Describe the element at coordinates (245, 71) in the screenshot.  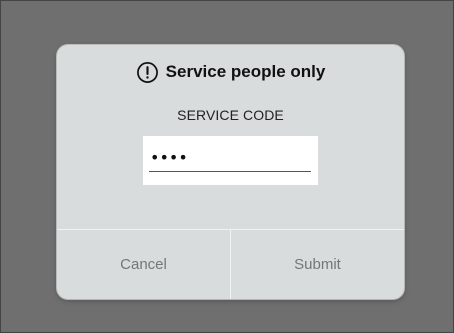
I see `dialog-title: Service people only` at that location.